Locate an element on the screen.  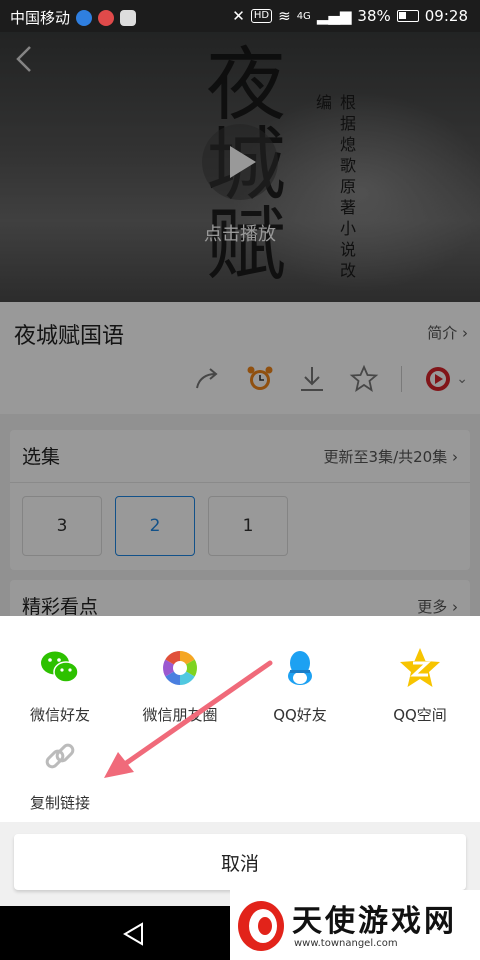
app-notification-icon is located at coordinates (106, 17).